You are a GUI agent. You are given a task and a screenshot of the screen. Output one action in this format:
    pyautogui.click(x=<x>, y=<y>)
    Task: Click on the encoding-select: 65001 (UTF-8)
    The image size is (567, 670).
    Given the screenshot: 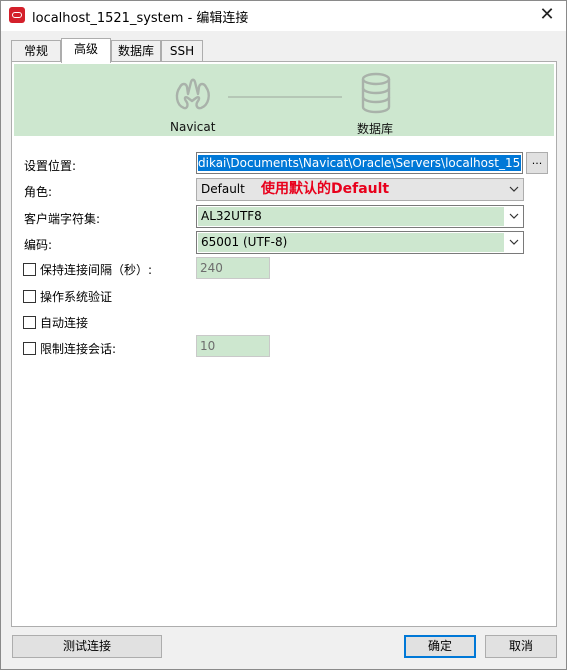 What is the action you would take?
    pyautogui.click(x=360, y=242)
    